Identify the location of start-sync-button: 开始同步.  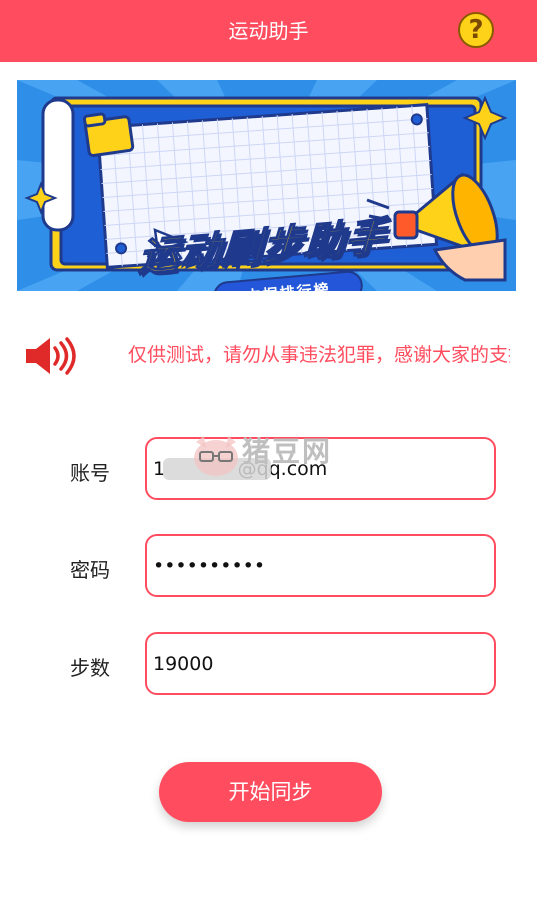
(270, 792).